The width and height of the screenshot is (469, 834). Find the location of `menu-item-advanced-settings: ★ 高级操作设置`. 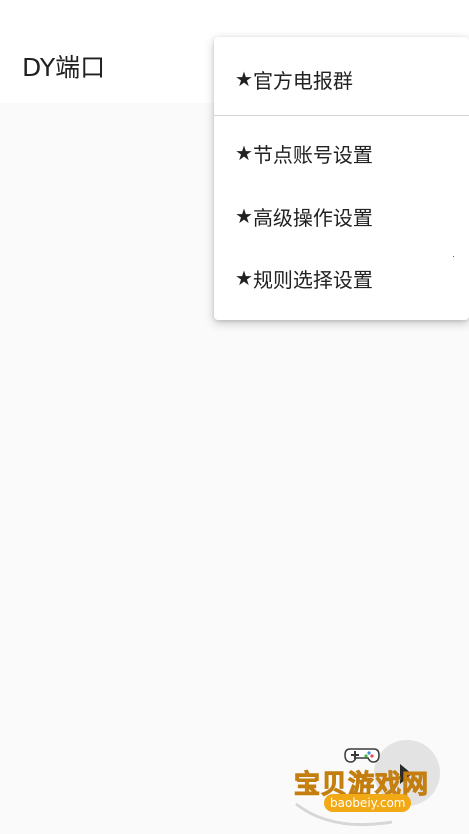

menu-item-advanced-settings: ★ 高级操作设置 is located at coordinates (341, 216).